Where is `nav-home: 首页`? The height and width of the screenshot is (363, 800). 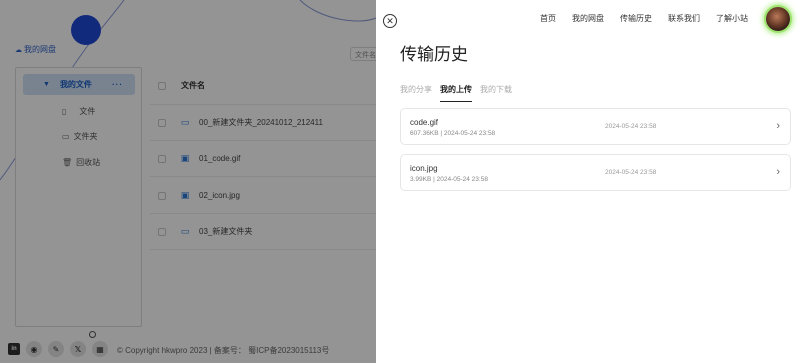
nav-home: 首页 is located at coordinates (548, 18).